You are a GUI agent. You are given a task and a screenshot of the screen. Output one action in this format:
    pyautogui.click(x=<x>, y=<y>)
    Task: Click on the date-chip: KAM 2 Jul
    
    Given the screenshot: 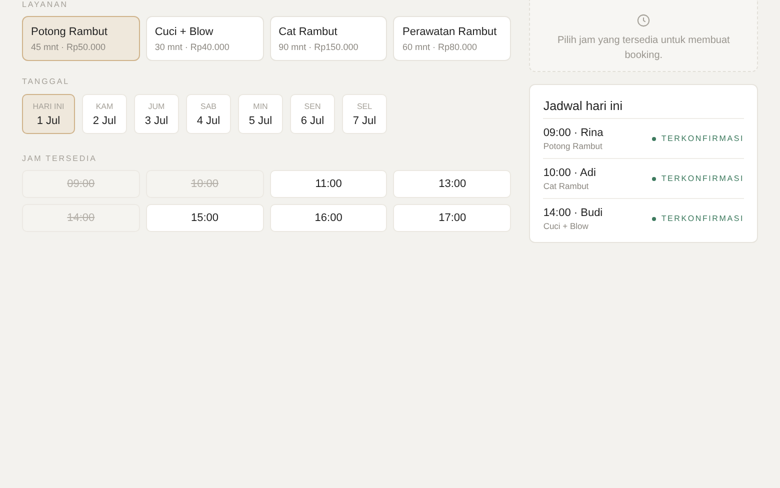 What is the action you would take?
    pyautogui.click(x=104, y=114)
    